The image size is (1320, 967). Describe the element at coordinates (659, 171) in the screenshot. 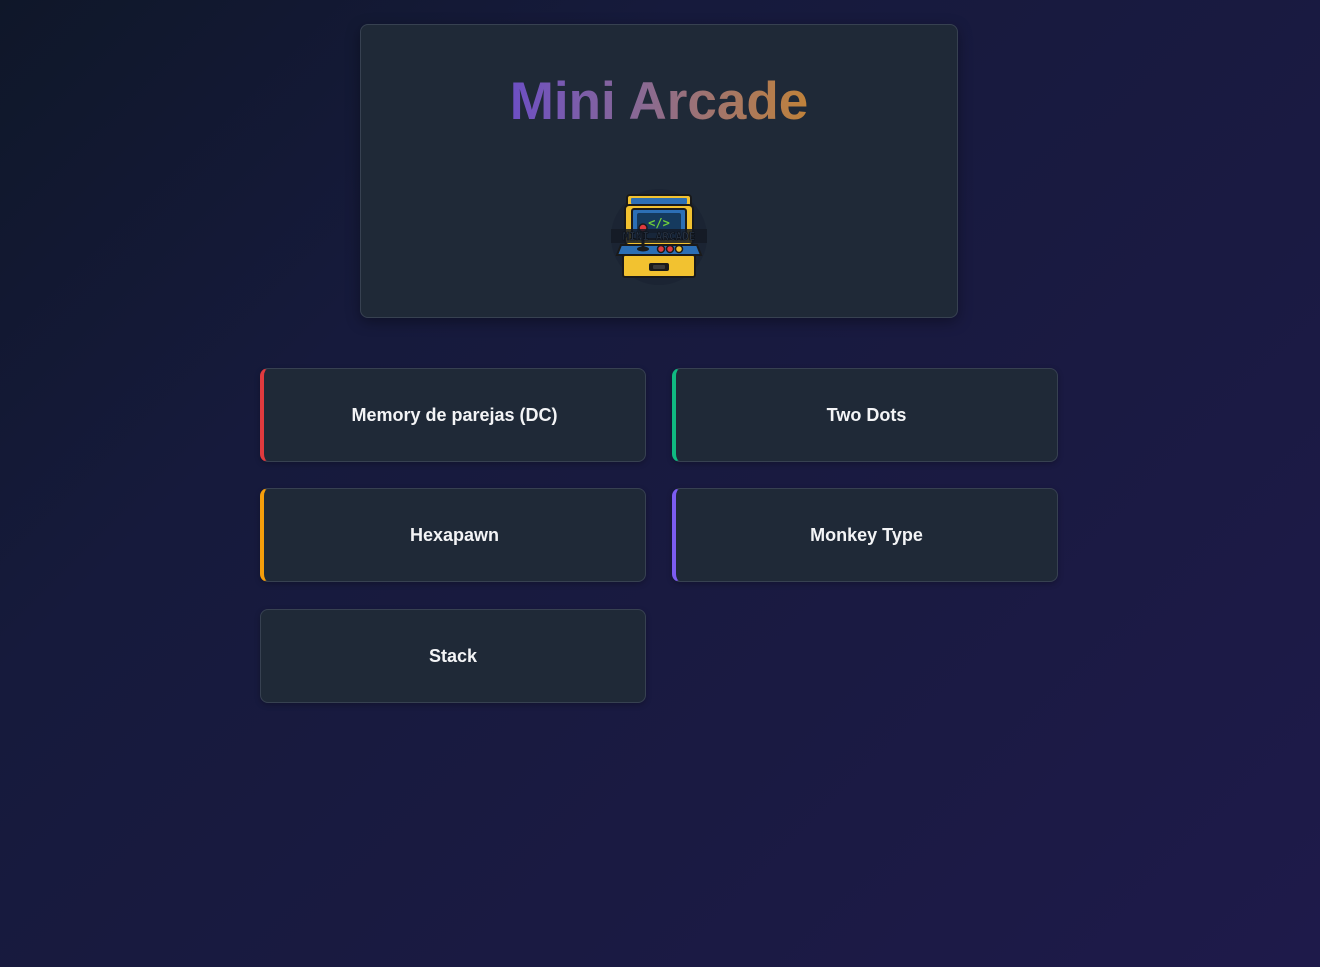

I see `header-card: Mini Arcade </> MINI ARCADE` at that location.